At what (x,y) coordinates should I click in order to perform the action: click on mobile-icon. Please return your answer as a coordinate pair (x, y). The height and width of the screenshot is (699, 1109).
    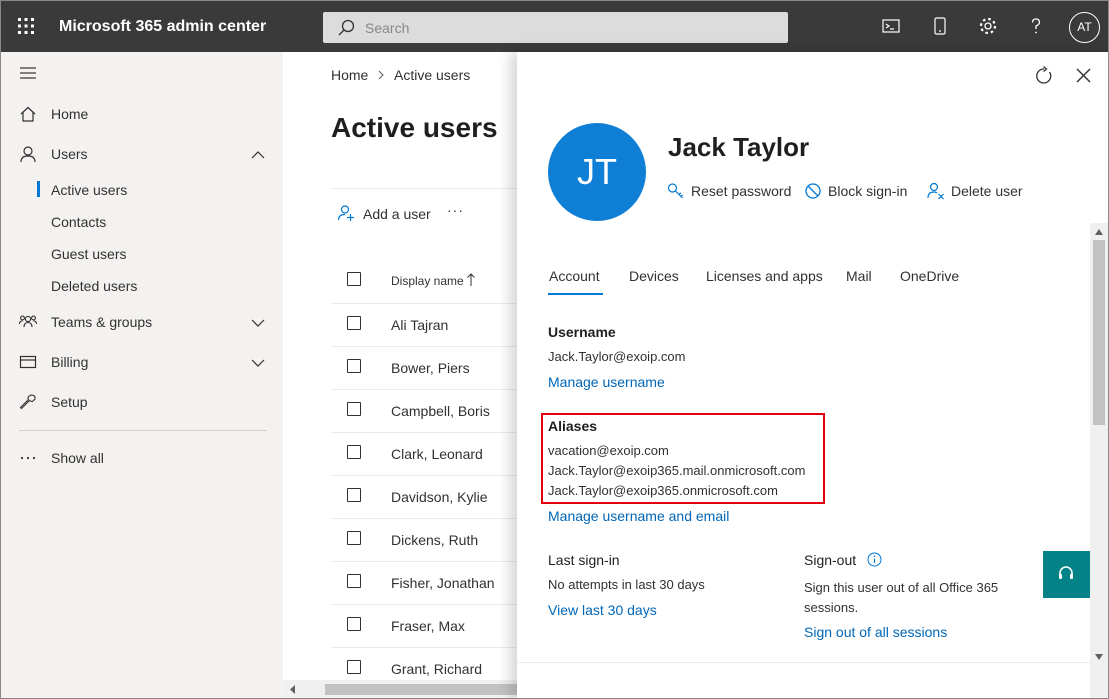
    Looking at the image, I should click on (940, 26).